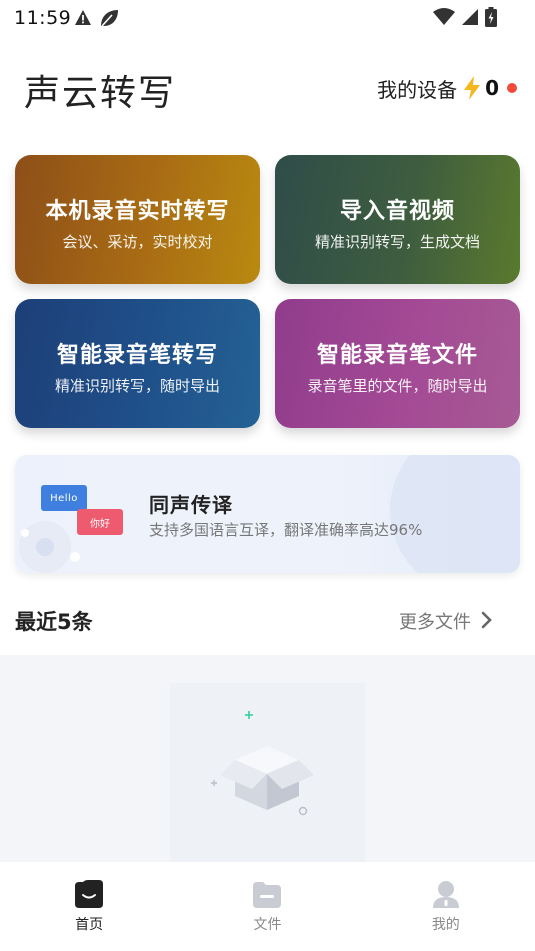  I want to click on banner-subtitle: 支持多国语言互译，翻译准确率高达96%, so click(286, 530).